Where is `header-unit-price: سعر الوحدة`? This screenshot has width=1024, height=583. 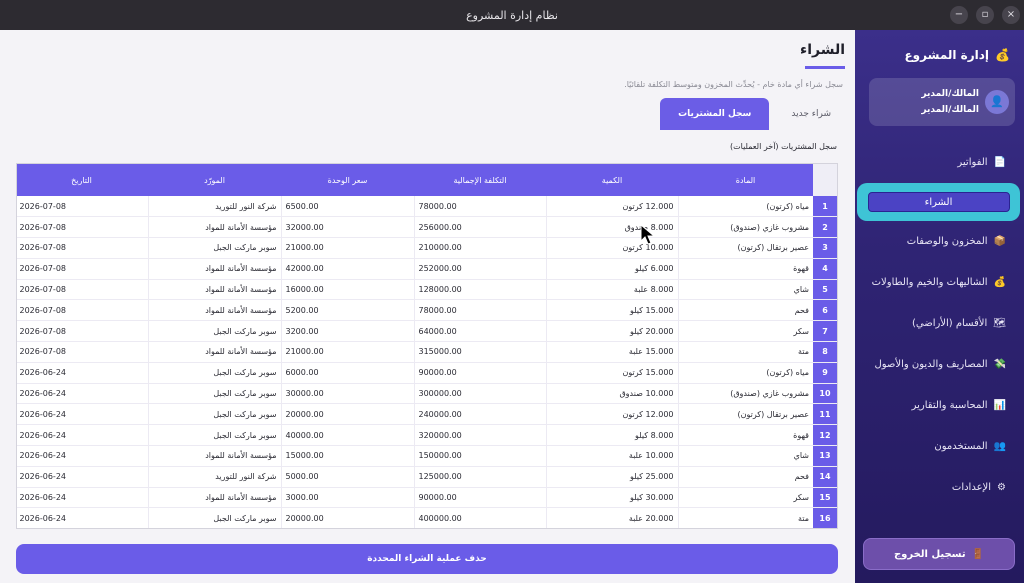
header-unit-price: سعر الوحدة is located at coordinates (347, 180).